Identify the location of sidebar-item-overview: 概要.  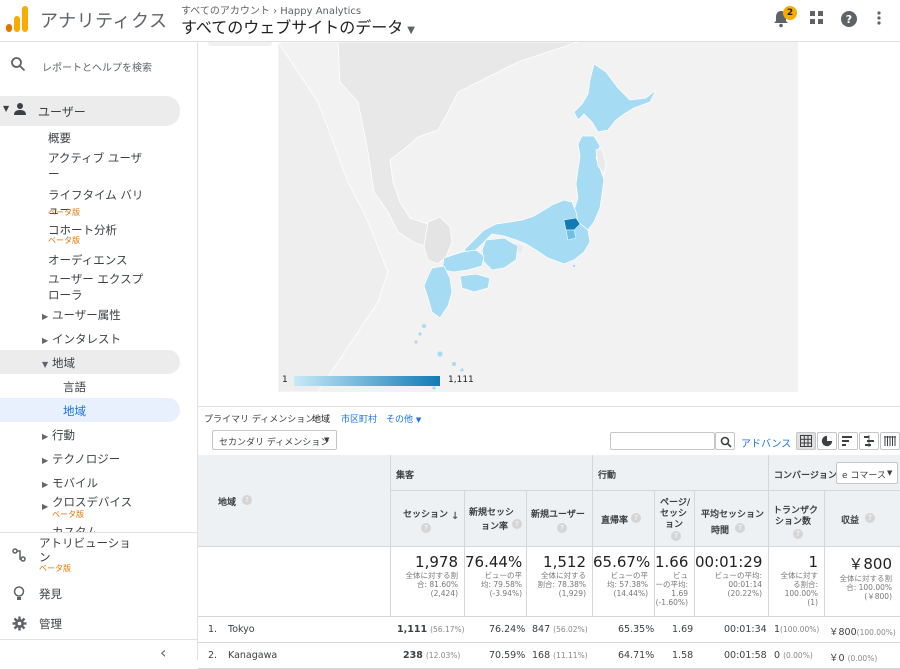
(59, 138).